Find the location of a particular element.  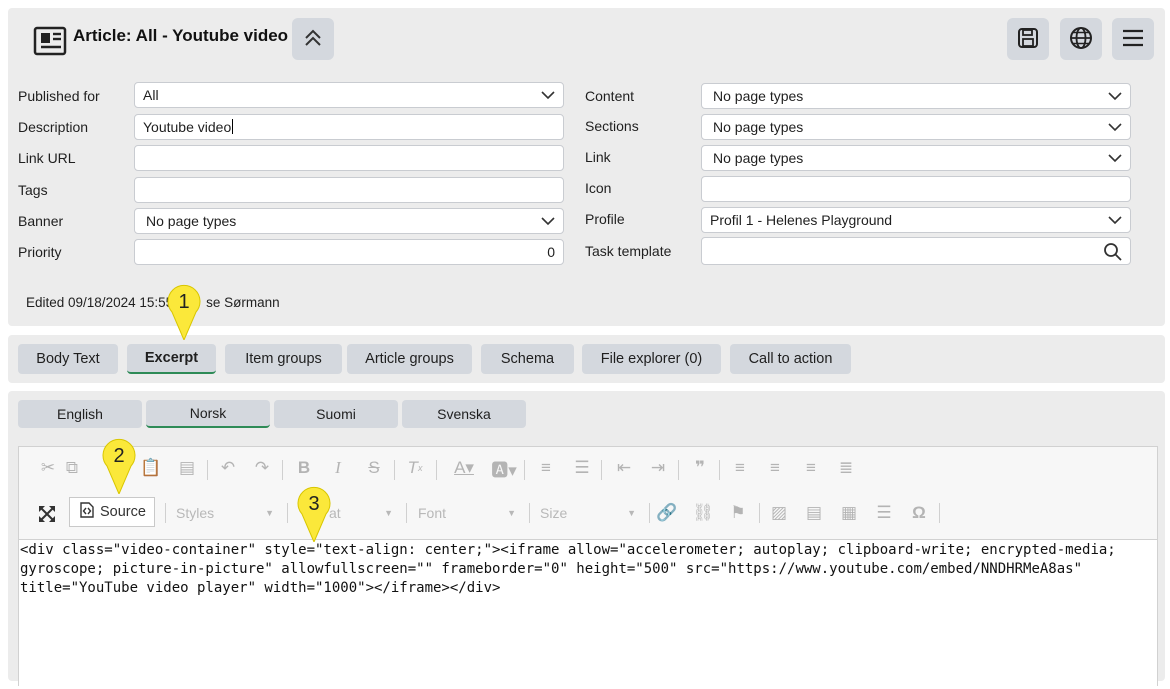

table-icon: ▦ is located at coordinates (849, 513).